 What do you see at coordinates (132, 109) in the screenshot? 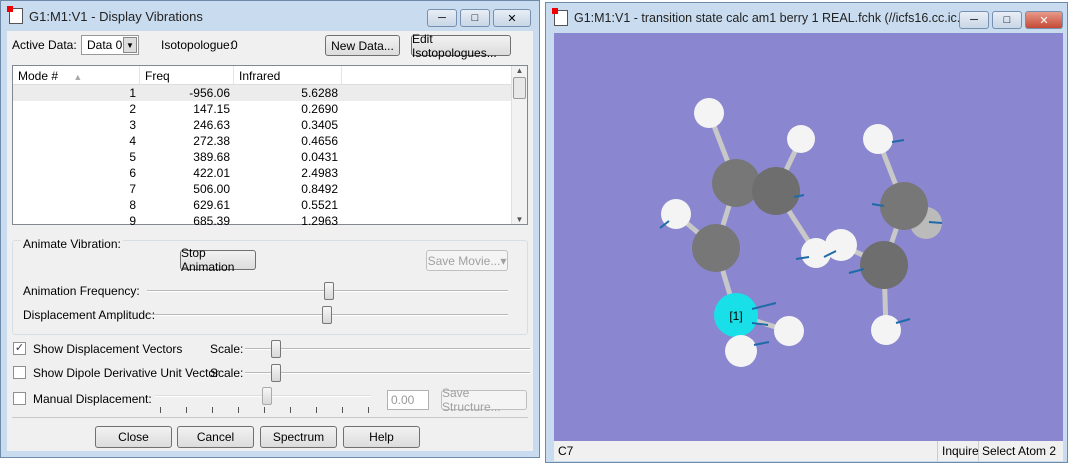
I see `cell-mode: 2` at bounding box center [132, 109].